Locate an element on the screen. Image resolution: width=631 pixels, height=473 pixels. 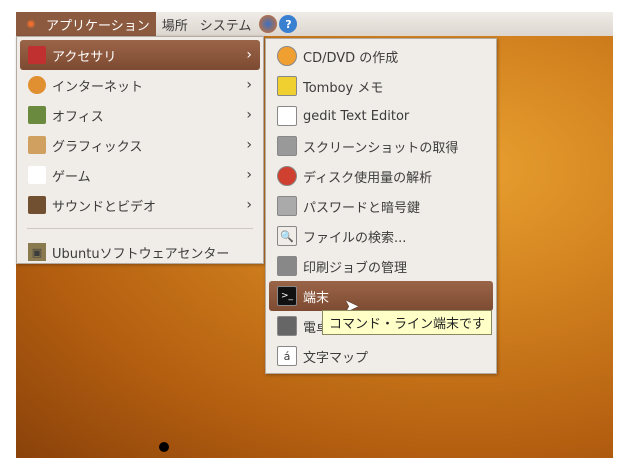
menu-item-0: アクセサリ › is located at coordinates (140, 55).